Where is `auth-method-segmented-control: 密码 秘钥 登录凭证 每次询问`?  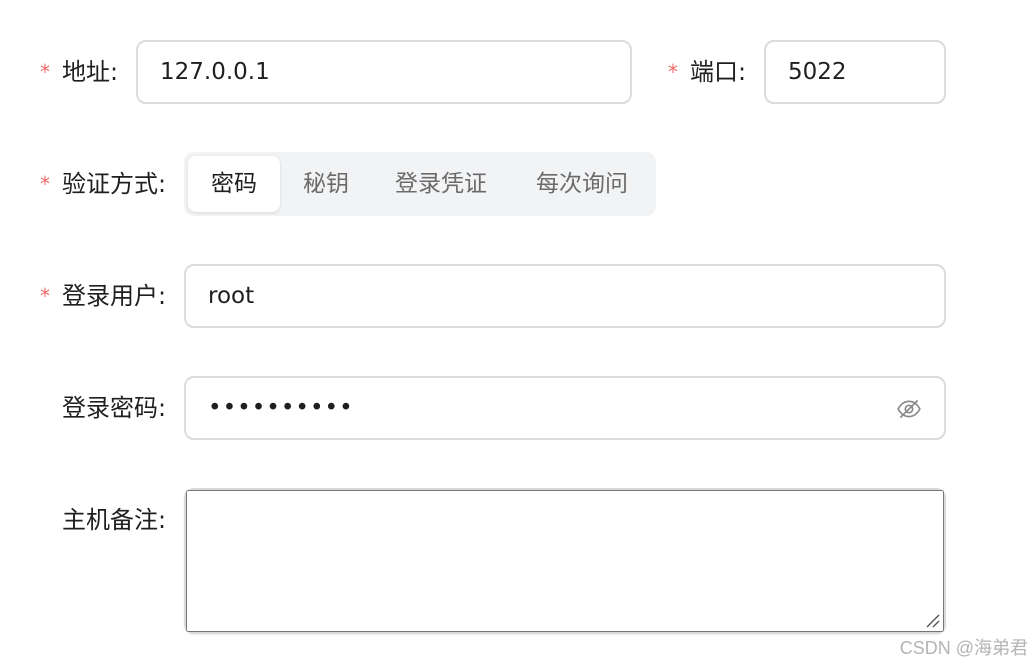 auth-method-segmented-control: 密码 秘钥 登录凭证 每次询问 is located at coordinates (420, 184).